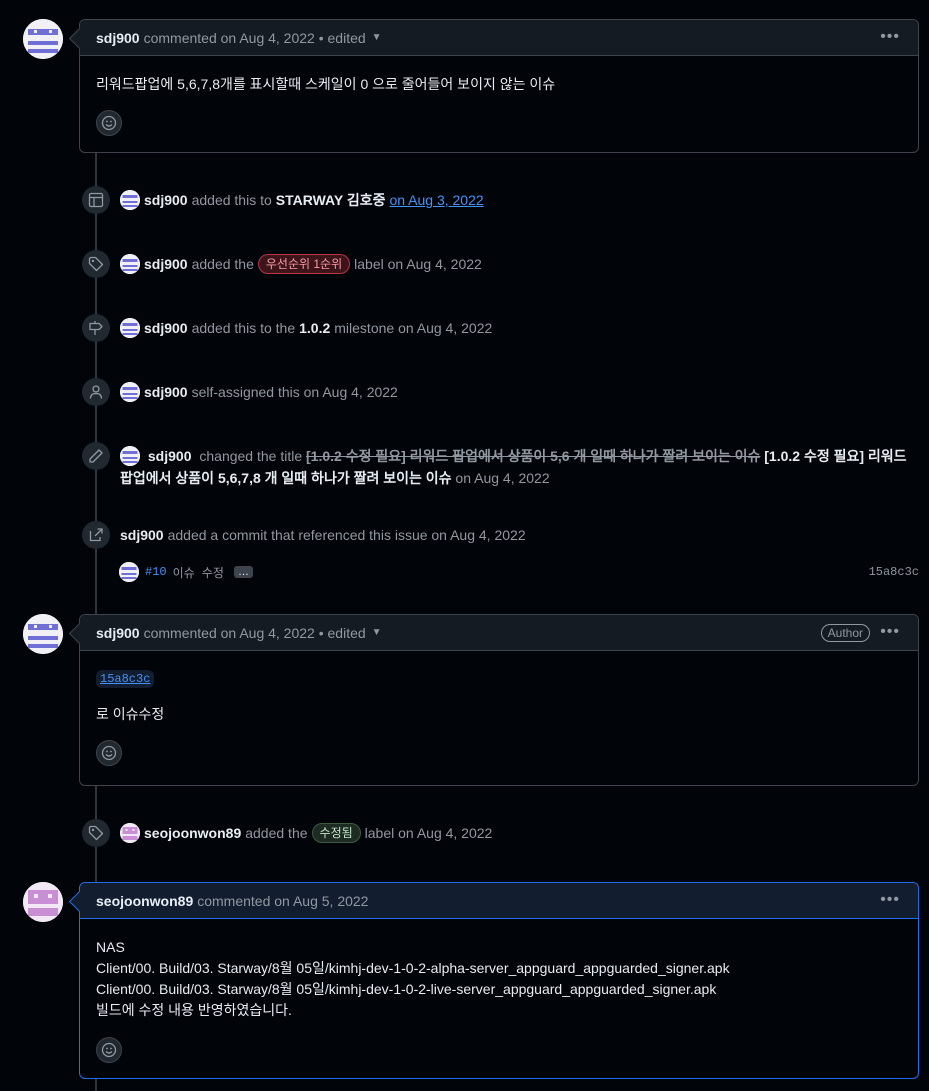 This screenshot has width=929, height=1091. Describe the element at coordinates (125, 679) in the screenshot. I see `commit-sha-link: 15a8c3c` at that location.